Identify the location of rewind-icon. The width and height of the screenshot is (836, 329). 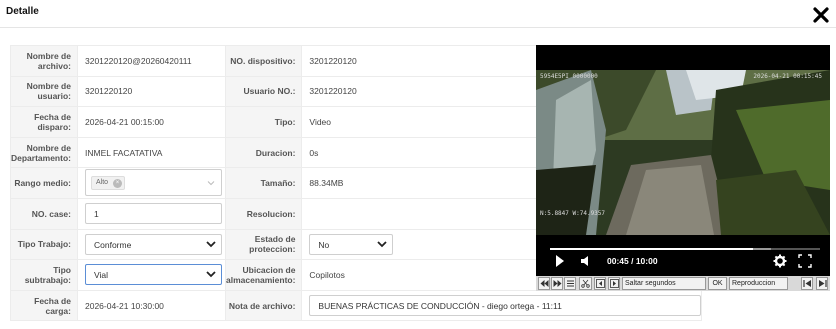
(544, 283).